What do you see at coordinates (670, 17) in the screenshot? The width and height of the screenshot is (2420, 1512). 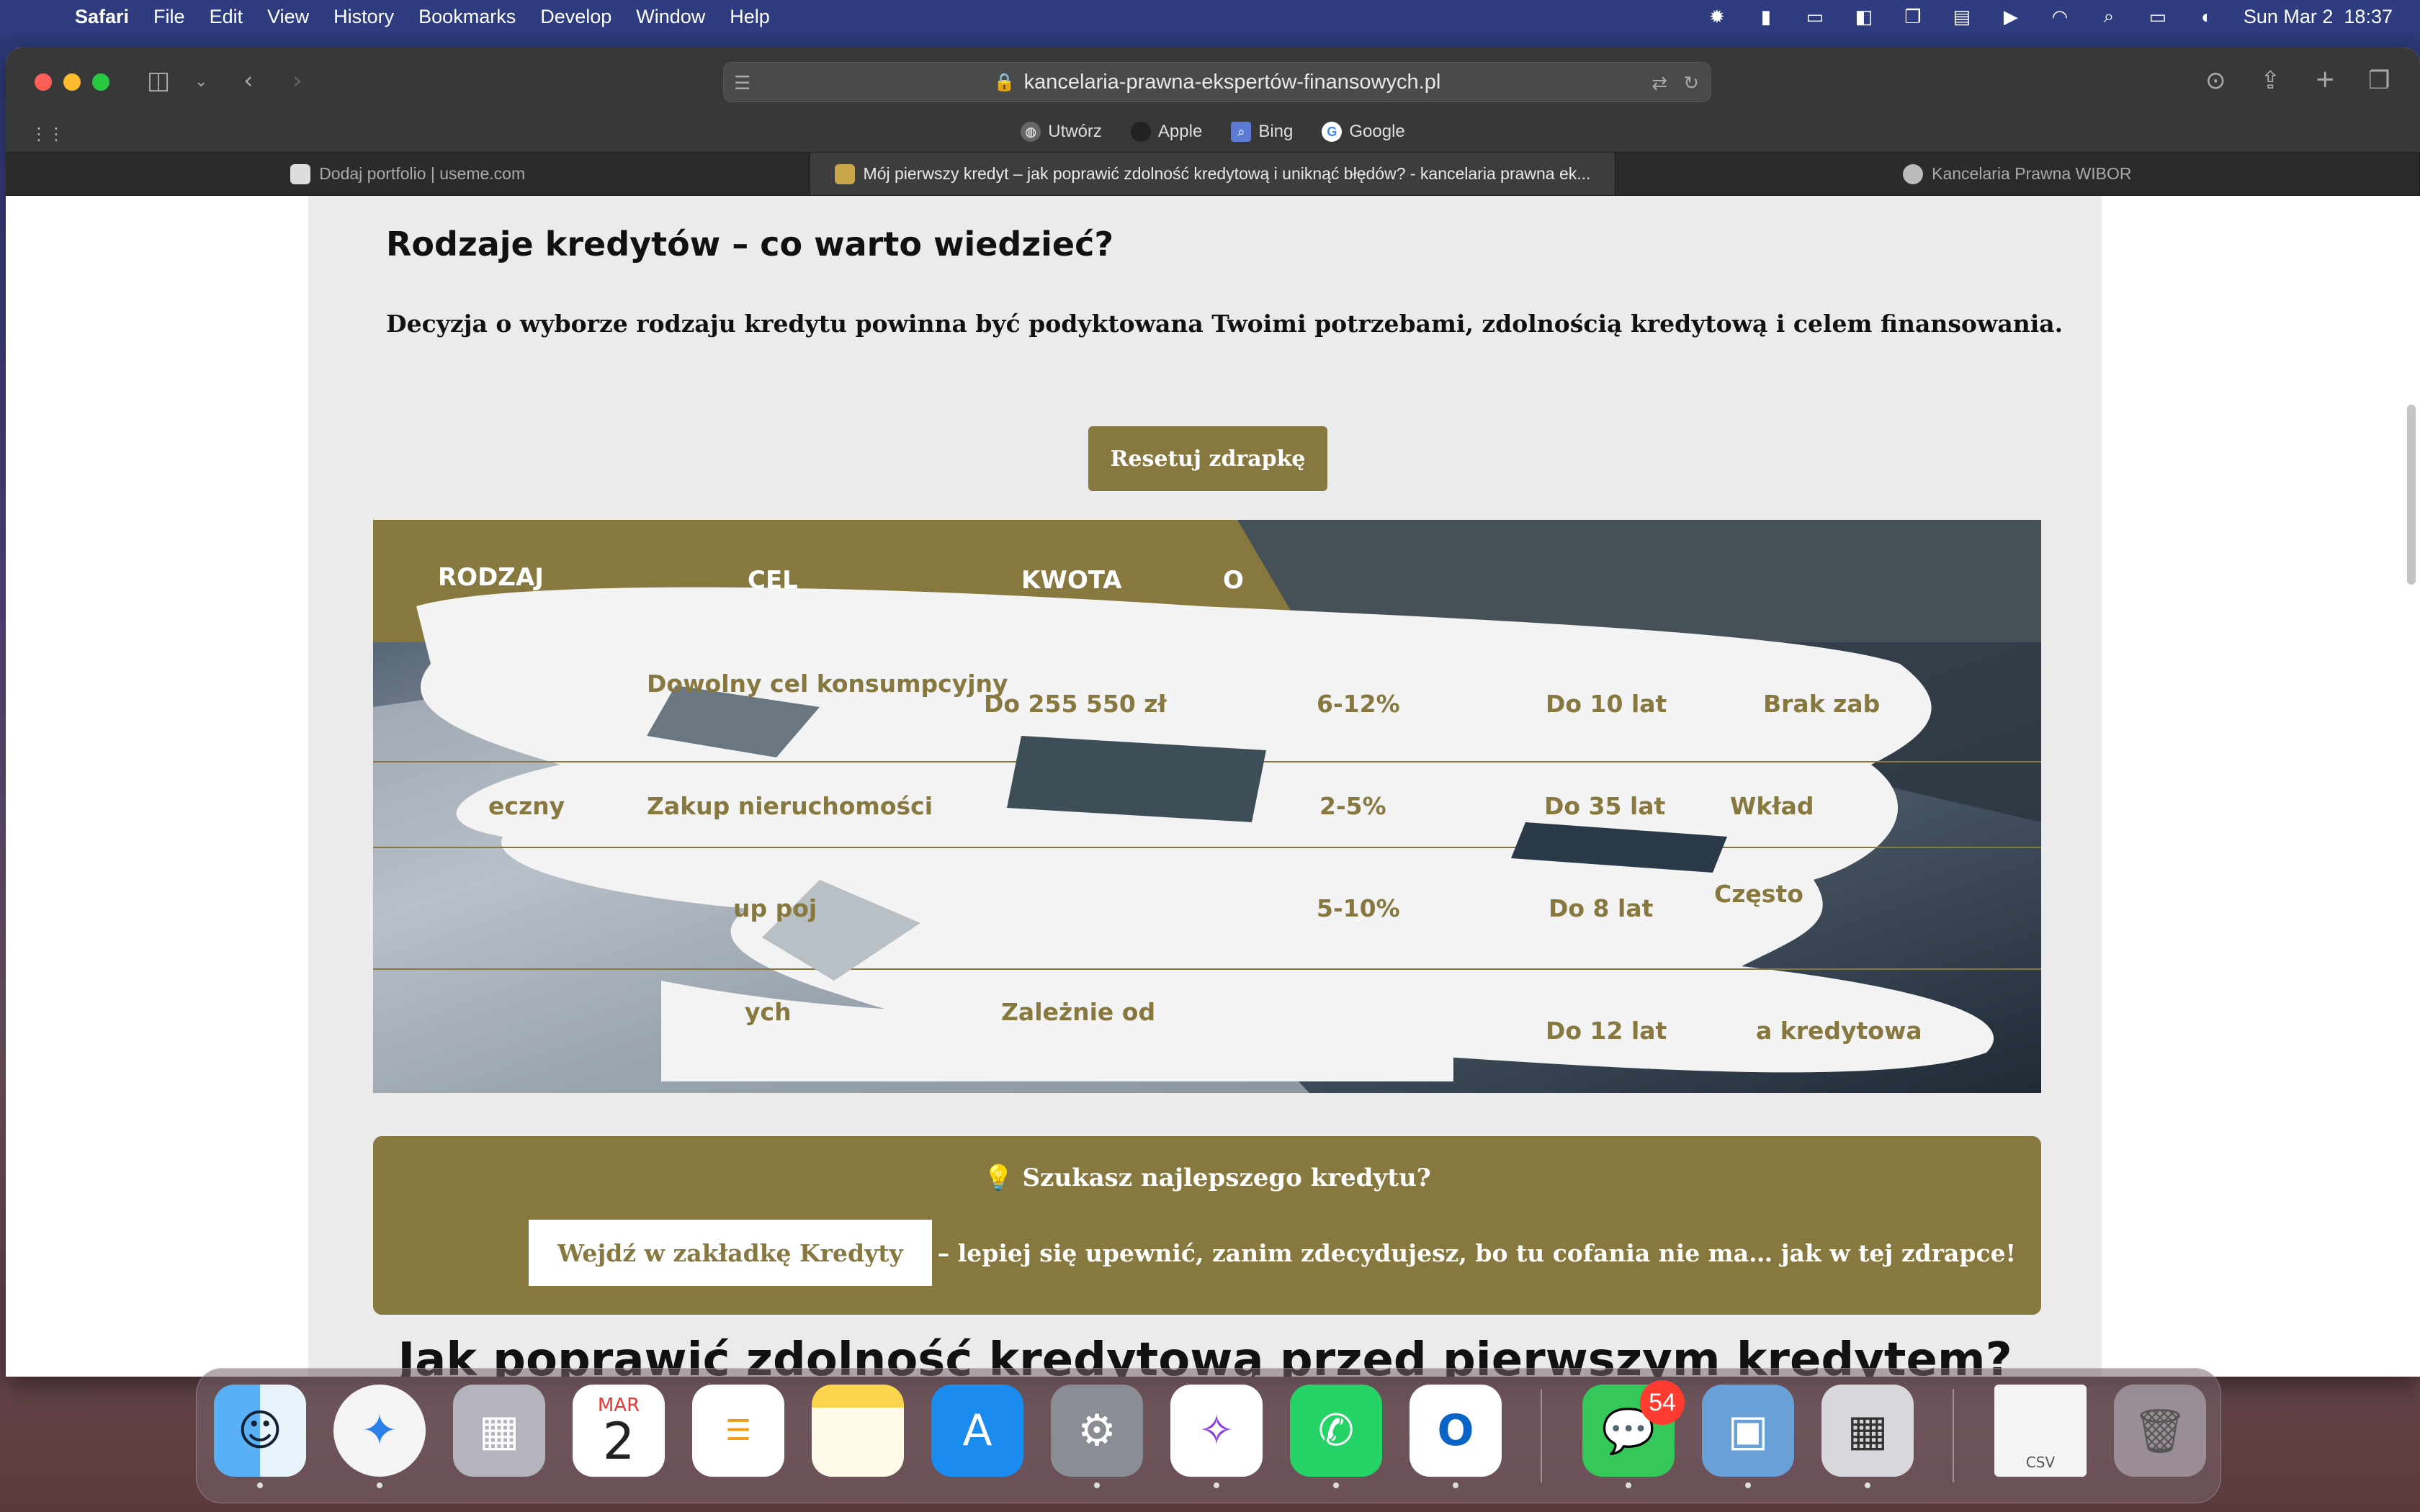 I see `menu-window: Window` at bounding box center [670, 17].